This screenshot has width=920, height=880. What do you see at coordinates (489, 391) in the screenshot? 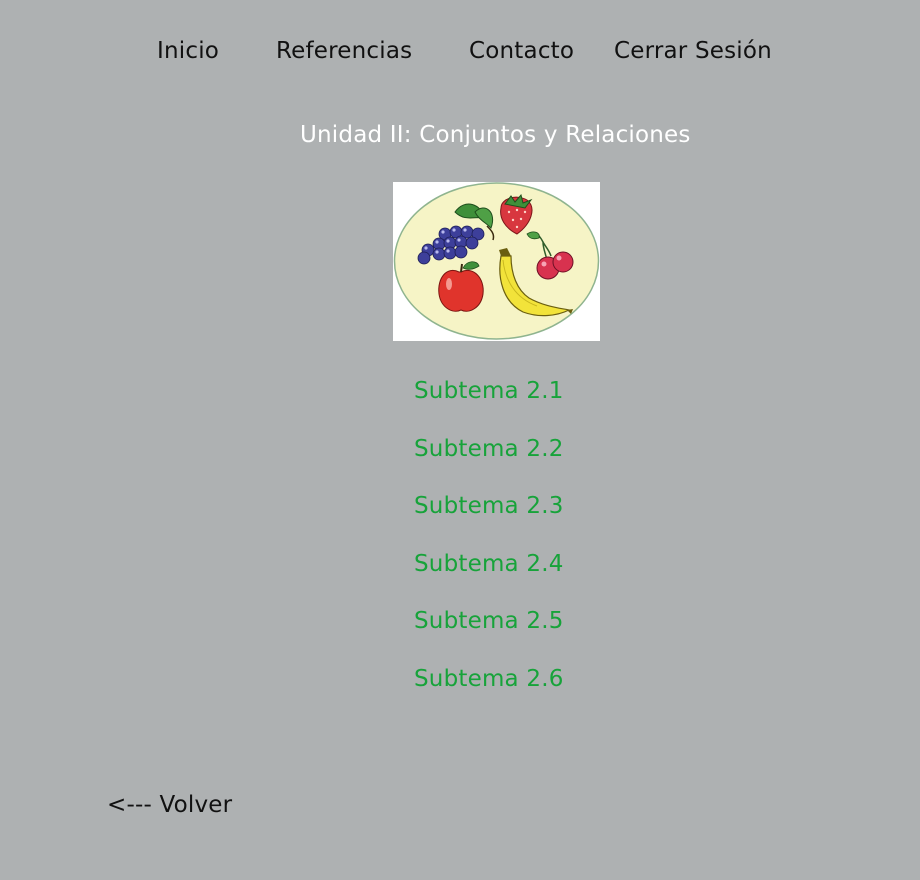
I see `subtopic-link-2-1: Subtema 2.1` at bounding box center [489, 391].